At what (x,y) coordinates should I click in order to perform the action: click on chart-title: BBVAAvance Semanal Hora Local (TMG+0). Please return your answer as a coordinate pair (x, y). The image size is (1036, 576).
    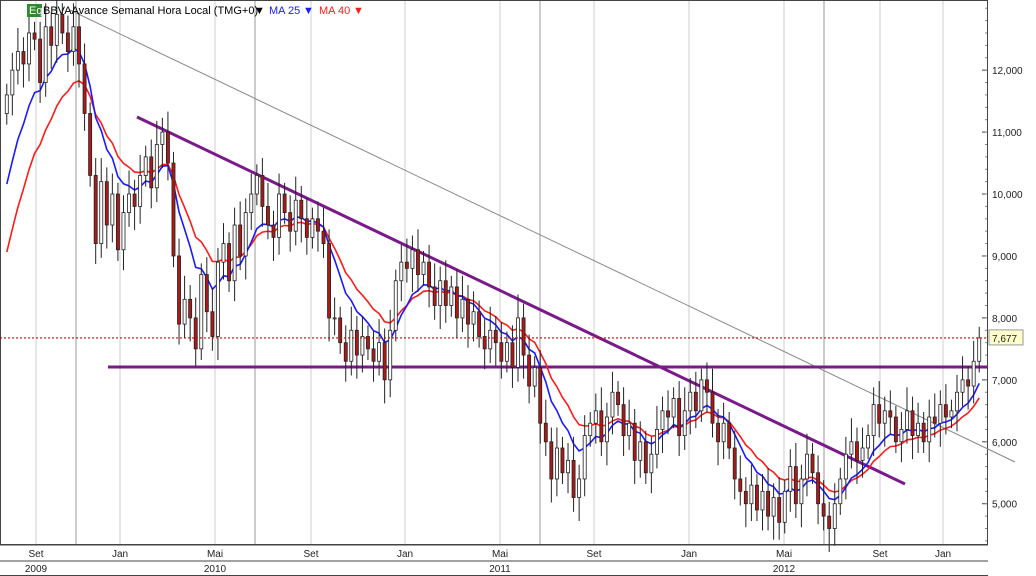
    Looking at the image, I should click on (150, 11).